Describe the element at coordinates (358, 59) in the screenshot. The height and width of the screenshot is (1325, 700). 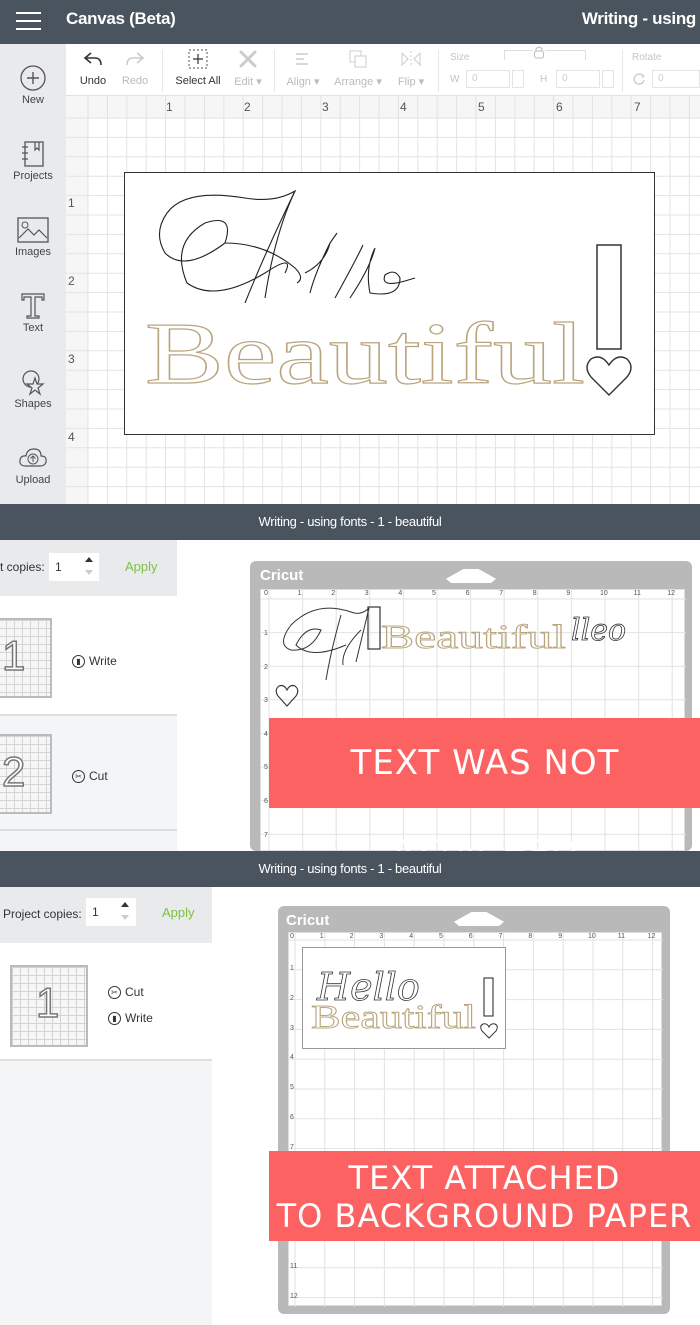
I see `arrange-icon` at that location.